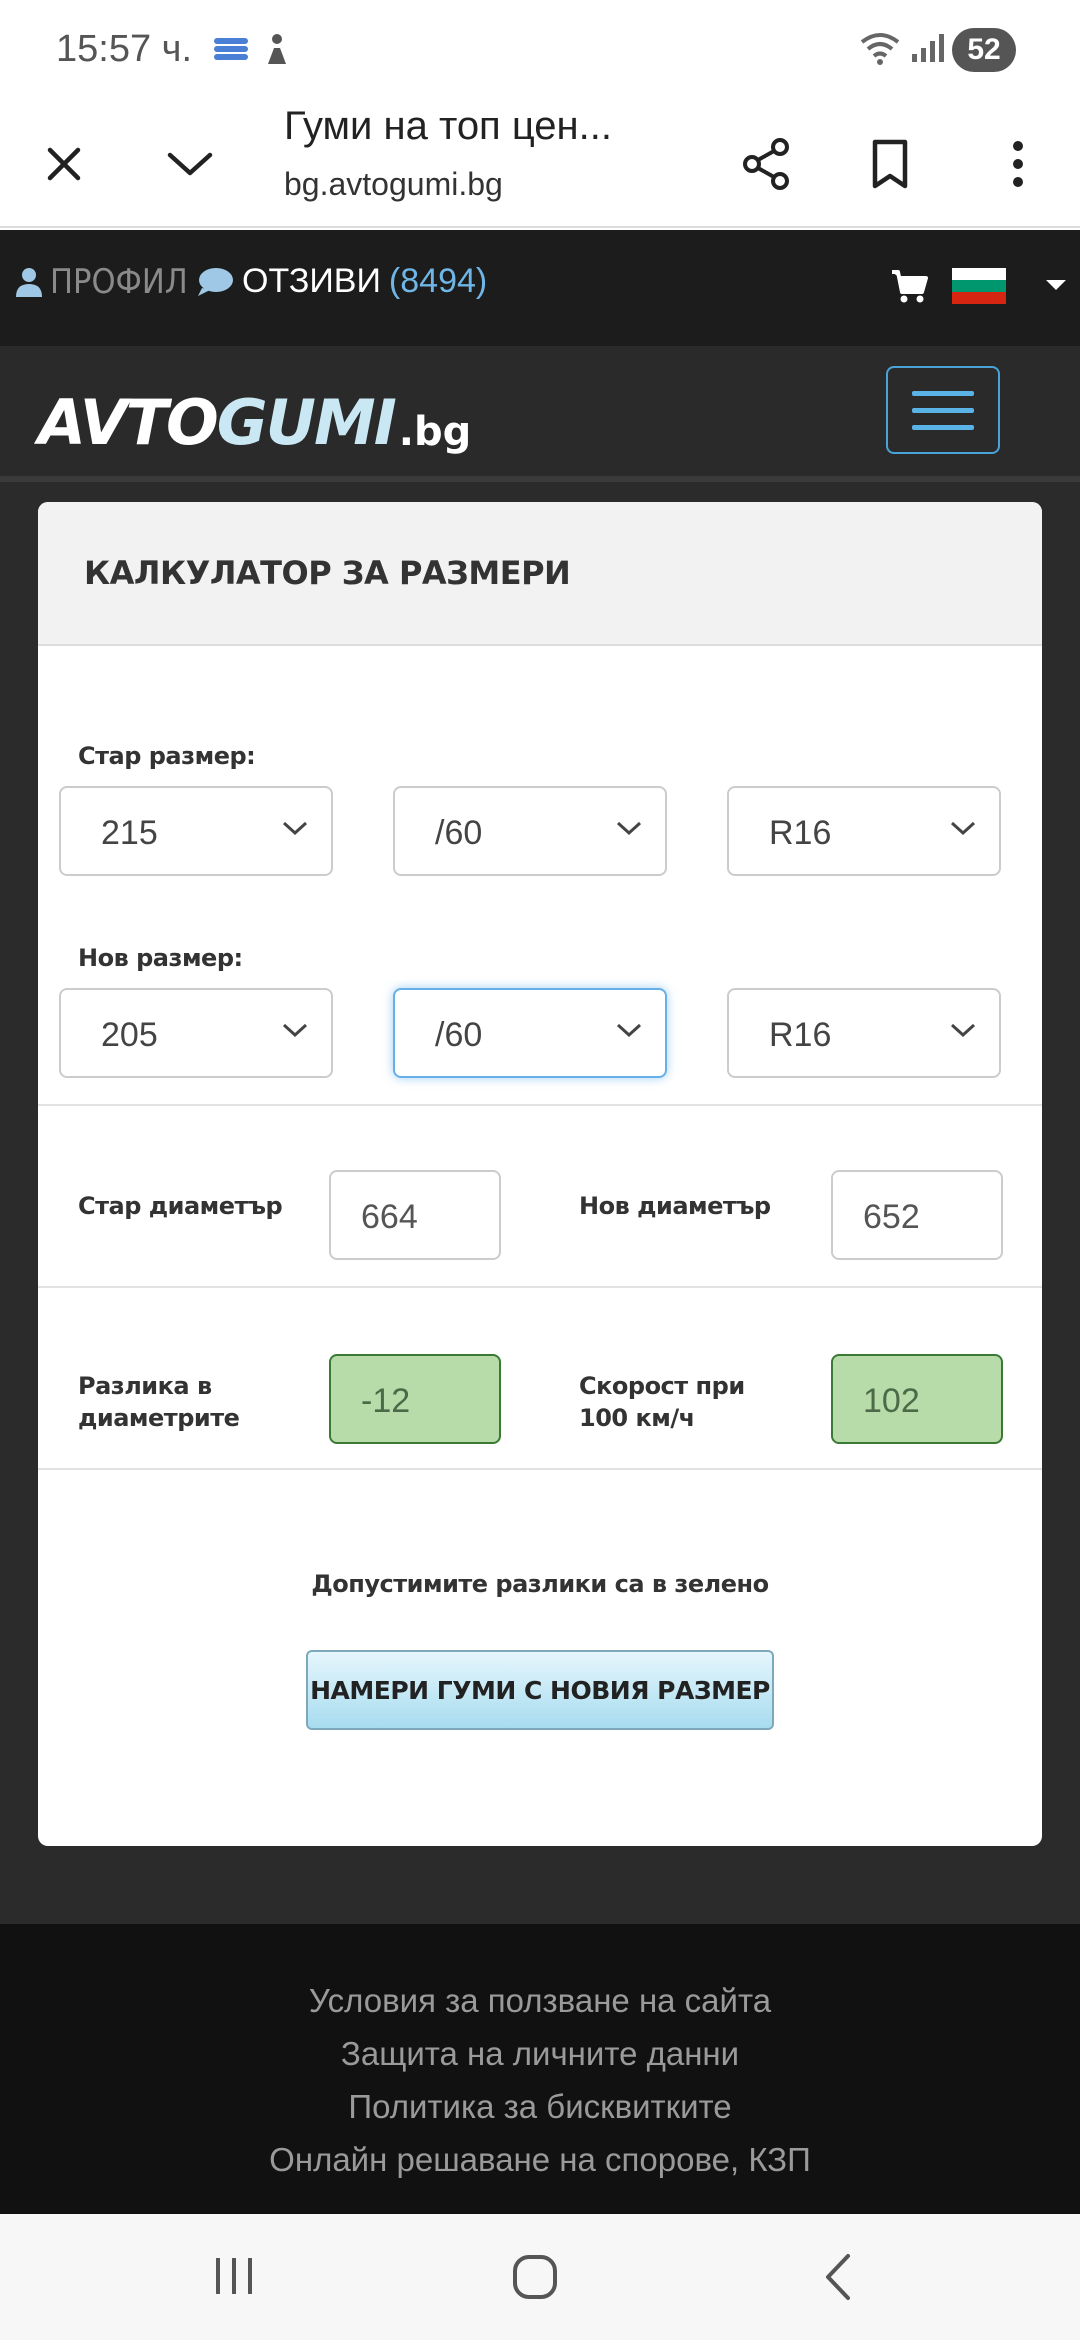 This screenshot has height=2340, width=1080. What do you see at coordinates (196, 1033) in the screenshot?
I see `new-width-select: 205` at bounding box center [196, 1033].